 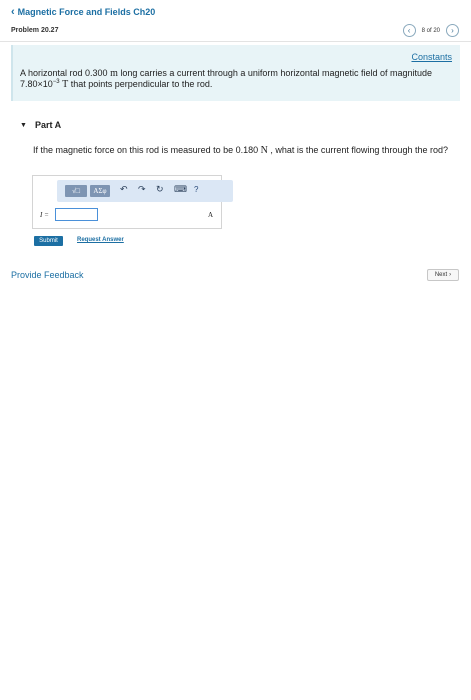 What do you see at coordinates (235, 41) in the screenshot?
I see `header-divider` at bounding box center [235, 41].